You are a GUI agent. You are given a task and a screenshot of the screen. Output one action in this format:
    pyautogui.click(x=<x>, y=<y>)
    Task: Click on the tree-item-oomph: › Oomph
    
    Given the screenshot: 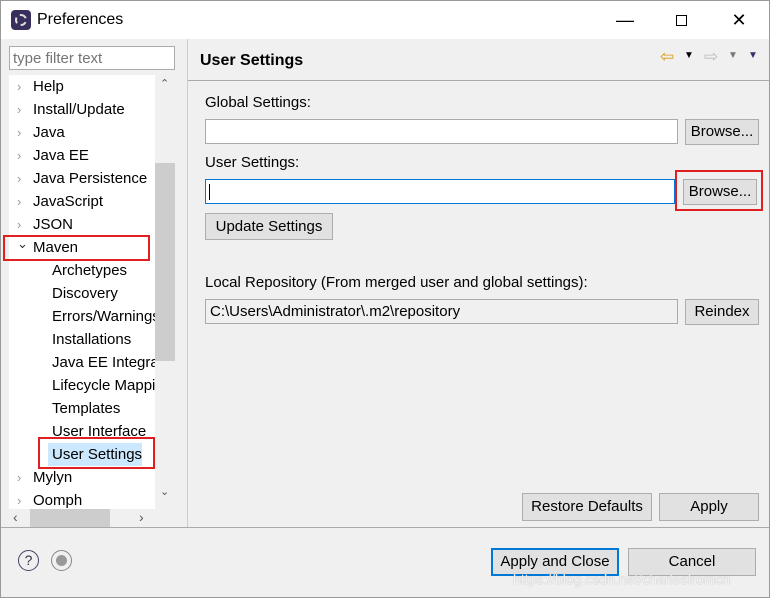 What is the action you would take?
    pyautogui.click(x=82, y=499)
    